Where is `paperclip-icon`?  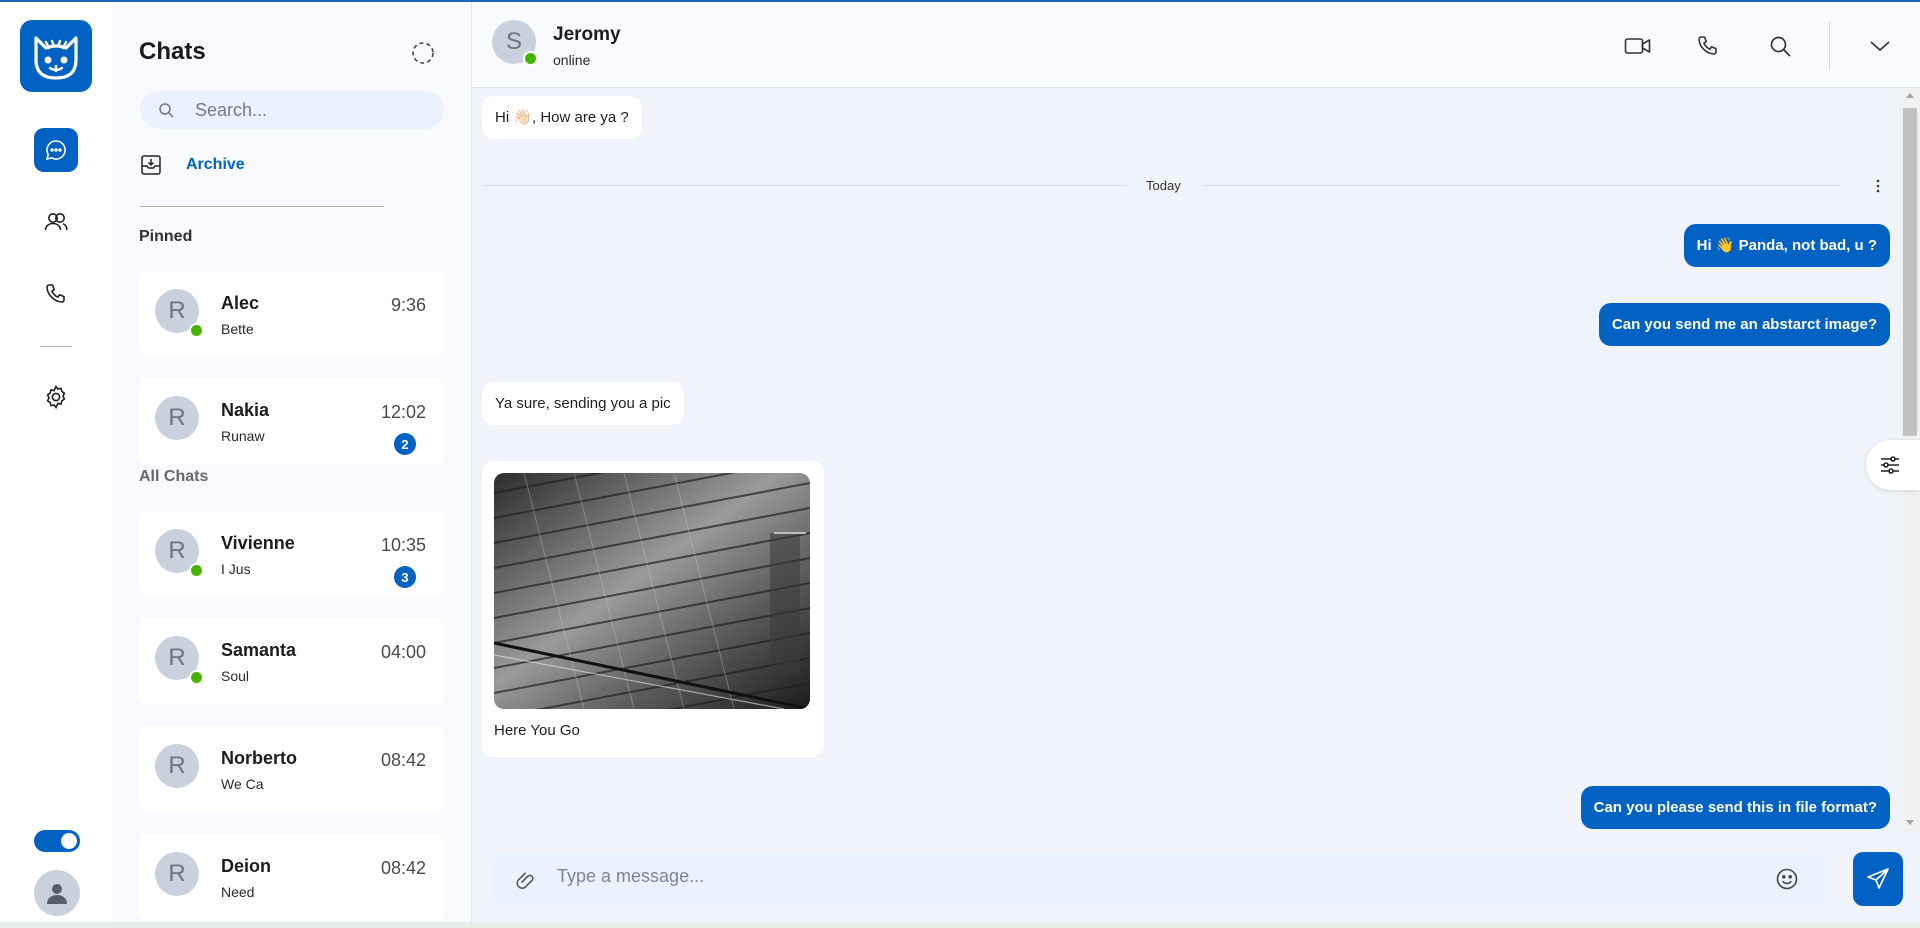 paperclip-icon is located at coordinates (525, 879).